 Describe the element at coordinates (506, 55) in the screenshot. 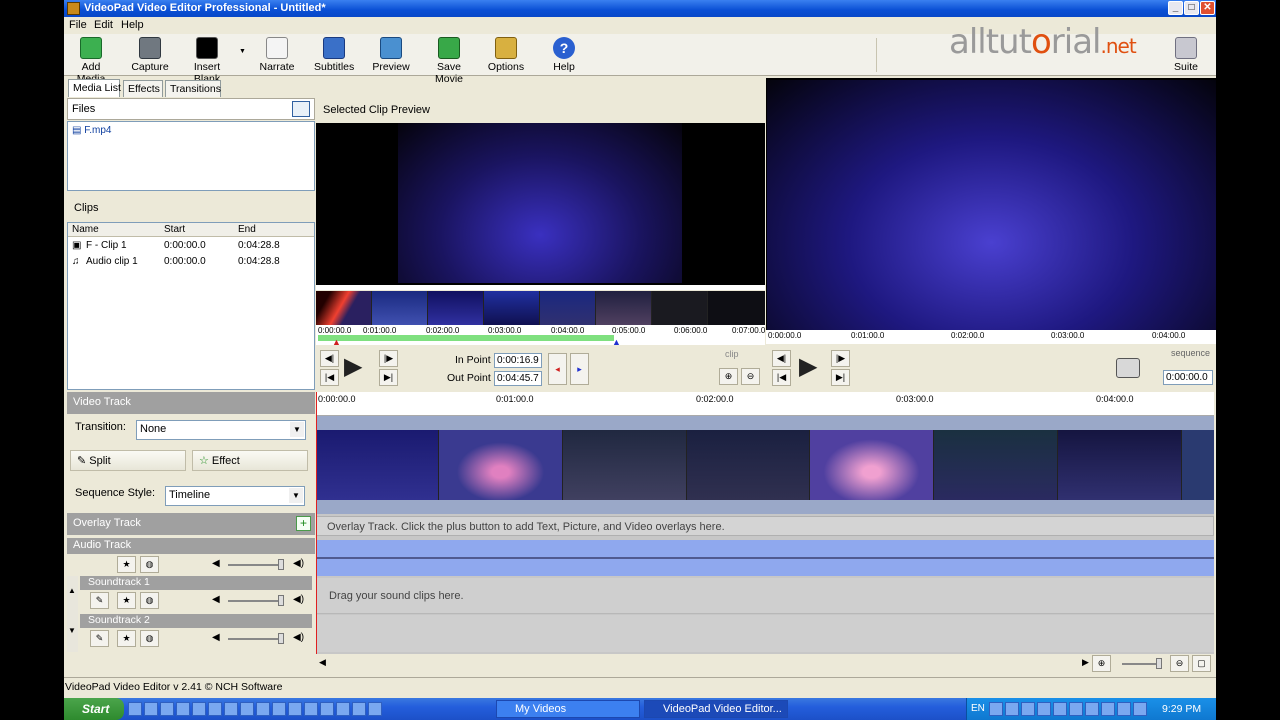

I see `options-button: Options` at that location.